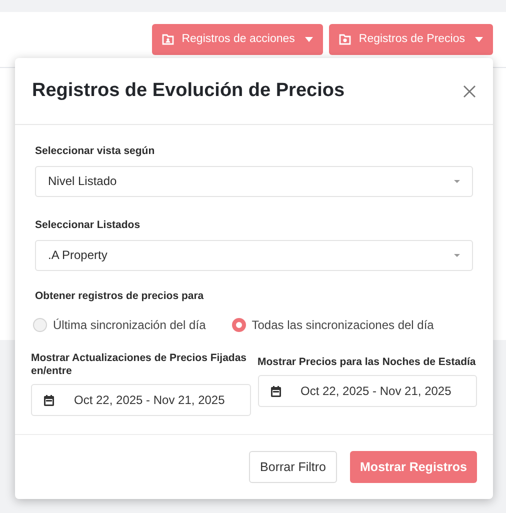  What do you see at coordinates (188, 90) in the screenshot?
I see `dialog-title: Registros de Evolución de Precios` at bounding box center [188, 90].